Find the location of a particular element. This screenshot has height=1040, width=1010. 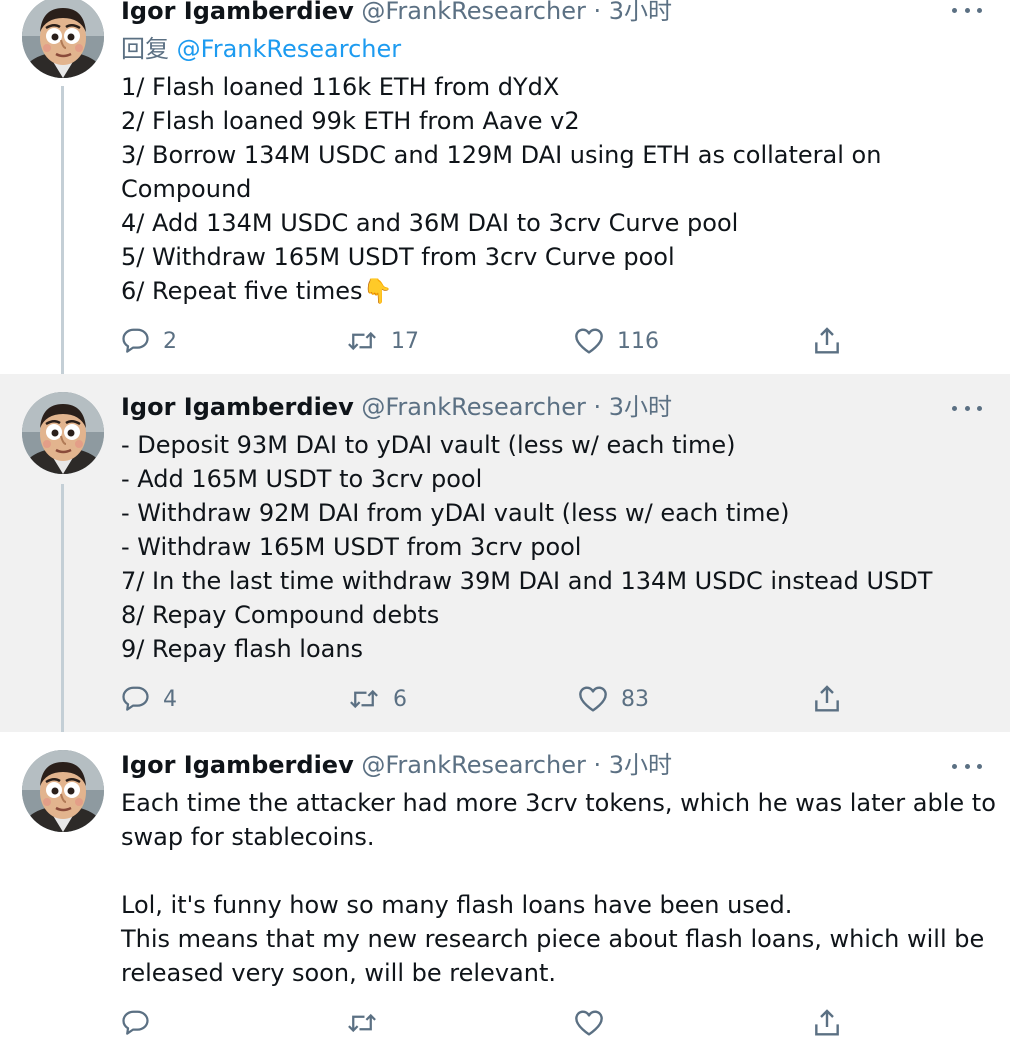

tweet-line: 1/ Flash loaned 116k ETH from dYdX is located at coordinates (340, 87).